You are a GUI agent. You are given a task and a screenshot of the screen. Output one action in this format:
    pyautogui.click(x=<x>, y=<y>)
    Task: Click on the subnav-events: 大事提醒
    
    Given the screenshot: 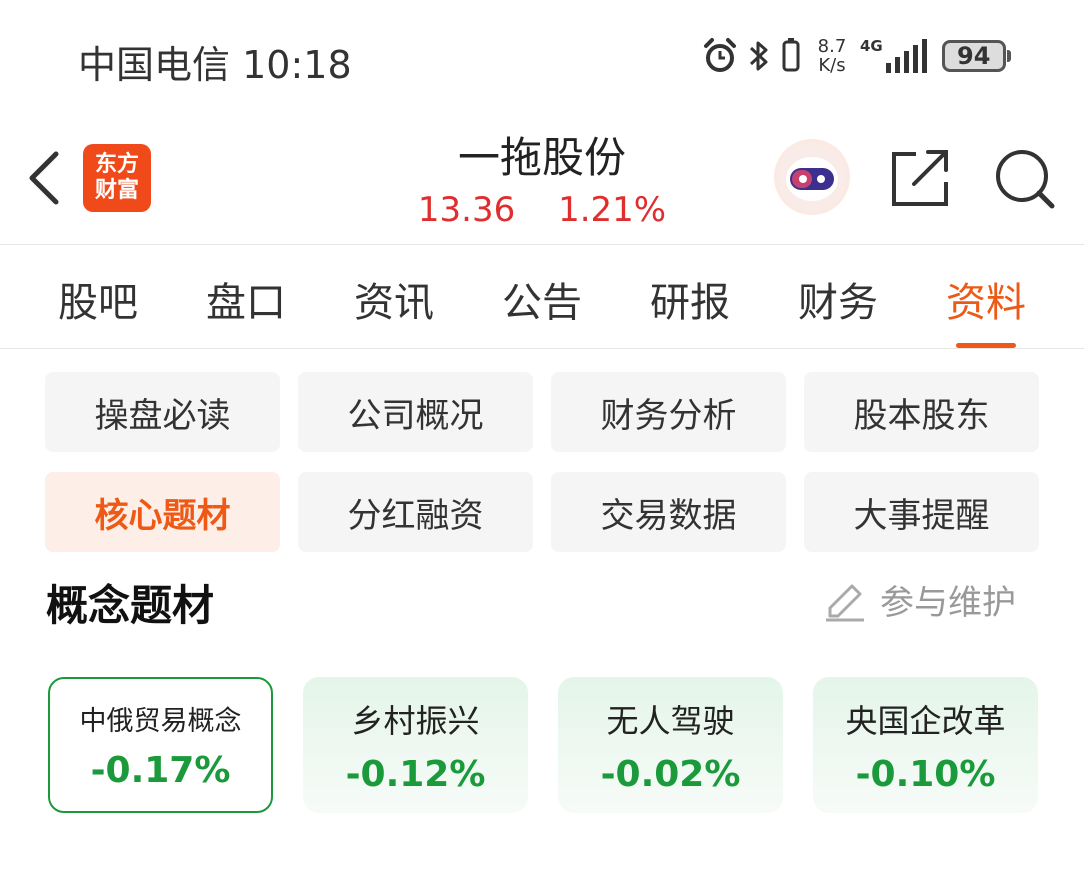 What is the action you would take?
    pyautogui.click(x=921, y=512)
    